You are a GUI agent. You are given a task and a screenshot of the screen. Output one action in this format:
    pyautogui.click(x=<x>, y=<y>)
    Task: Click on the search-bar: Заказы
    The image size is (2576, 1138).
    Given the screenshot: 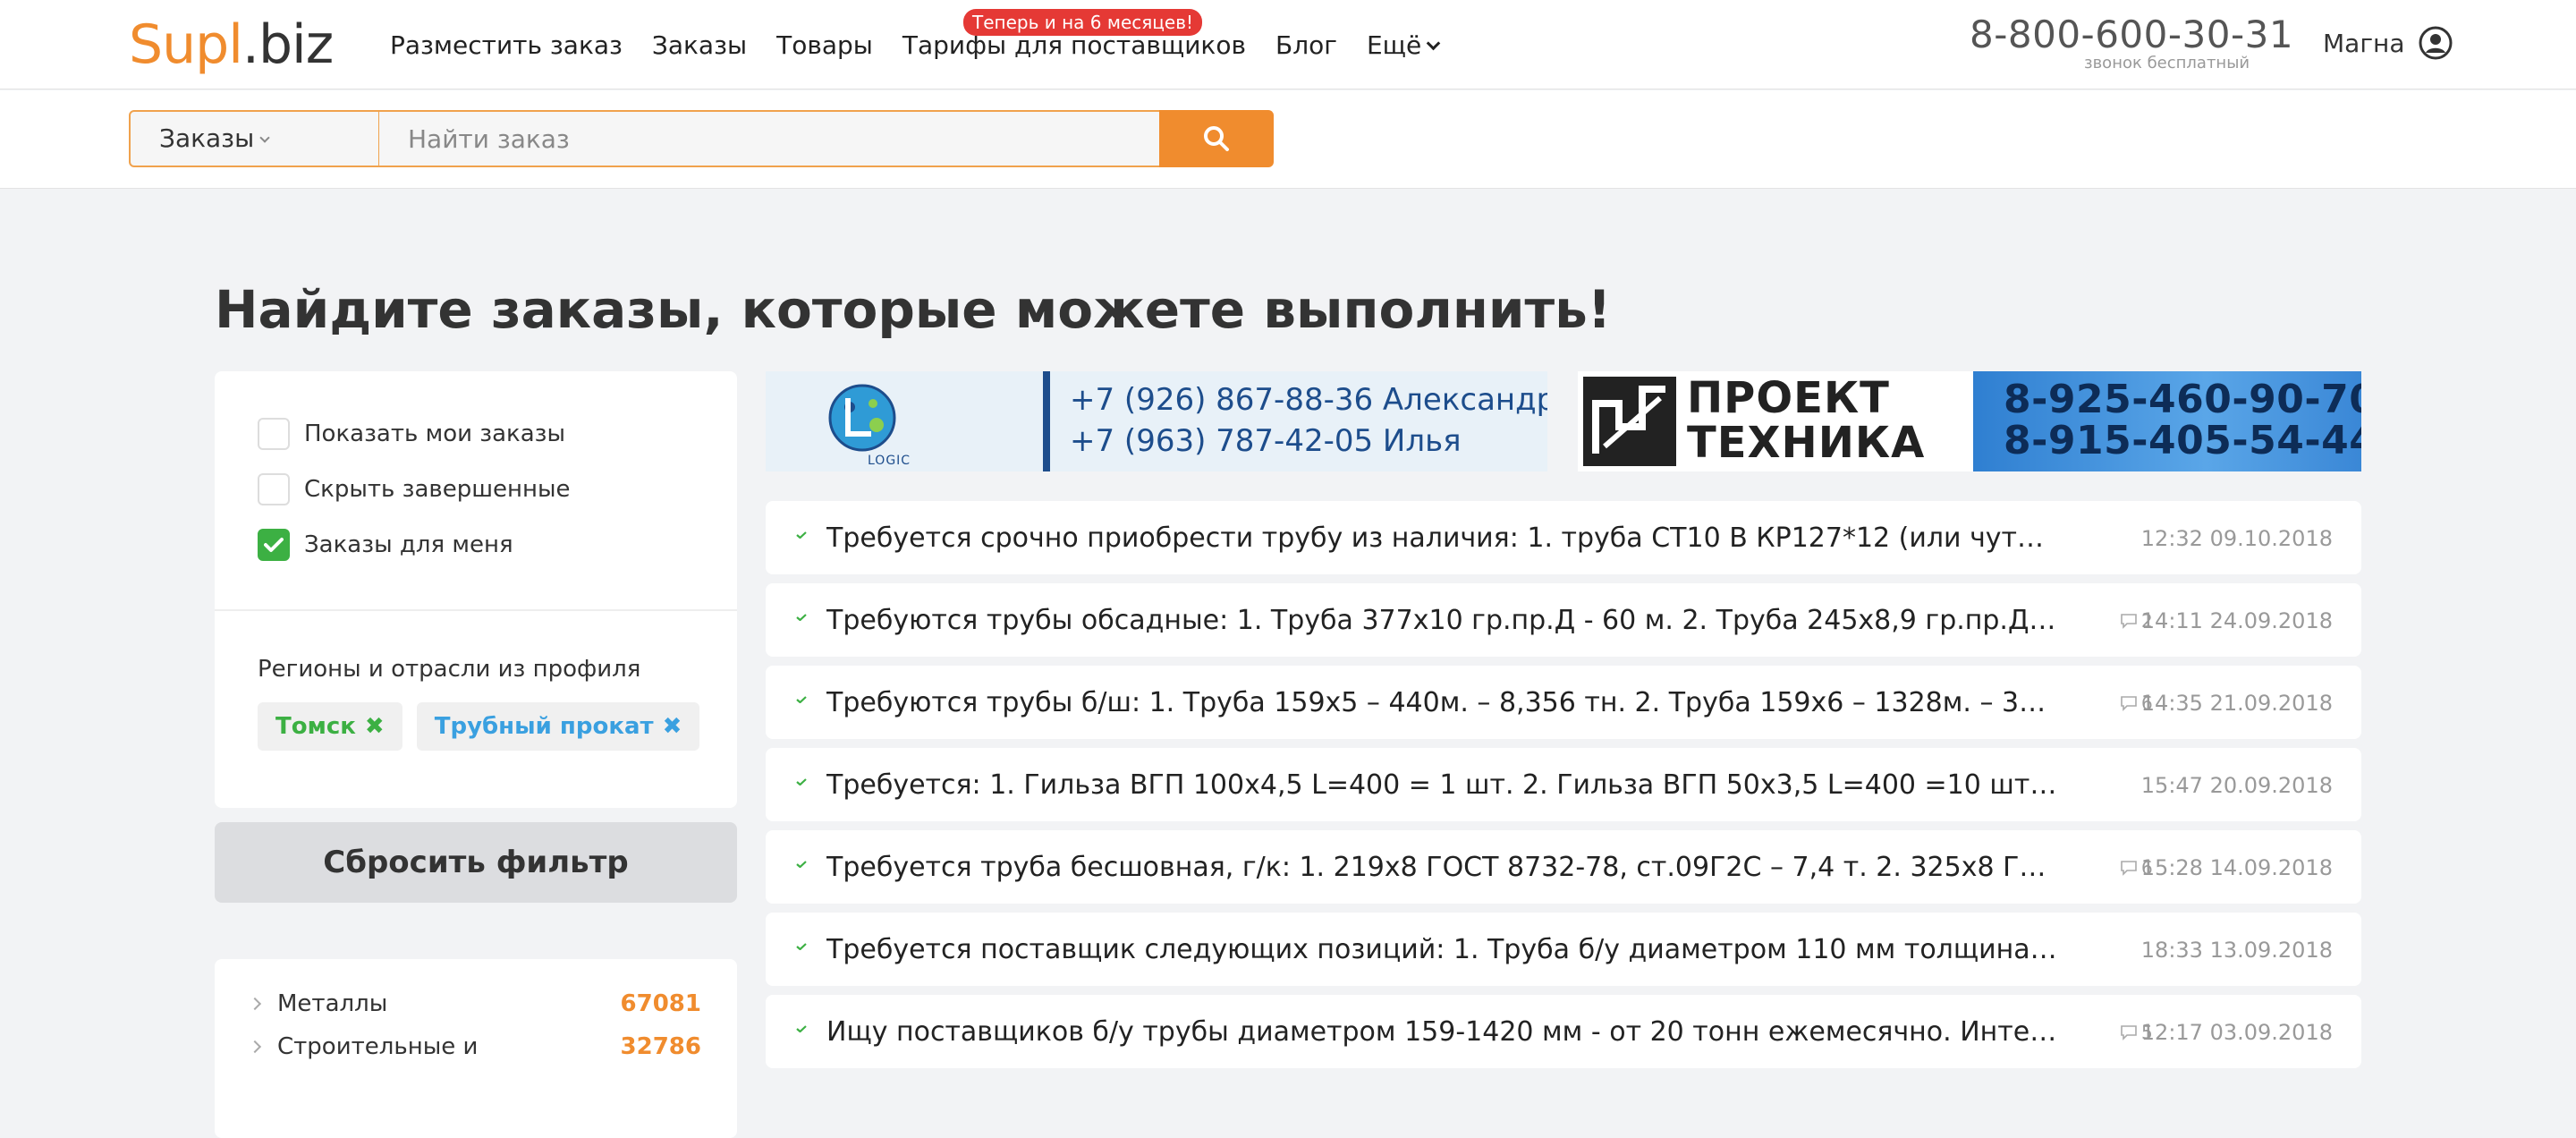 What is the action you would take?
    pyautogui.click(x=1288, y=139)
    